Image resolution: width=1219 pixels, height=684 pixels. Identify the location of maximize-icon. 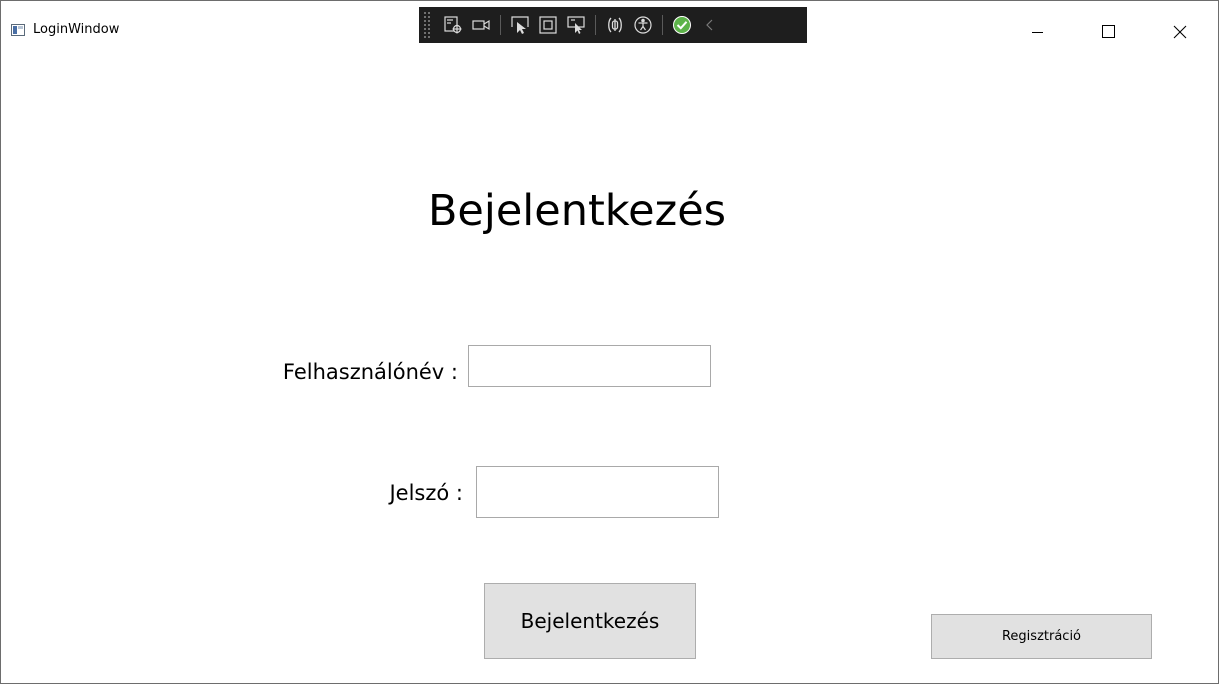
(1108, 31).